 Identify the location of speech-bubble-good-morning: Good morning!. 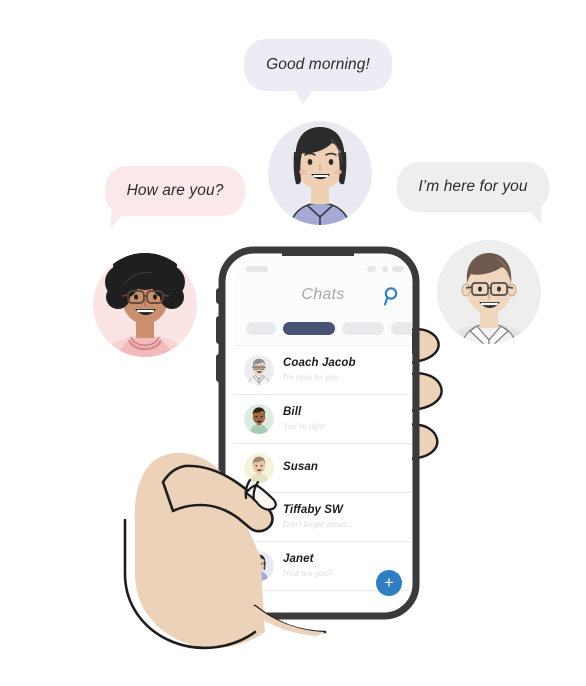
(318, 71).